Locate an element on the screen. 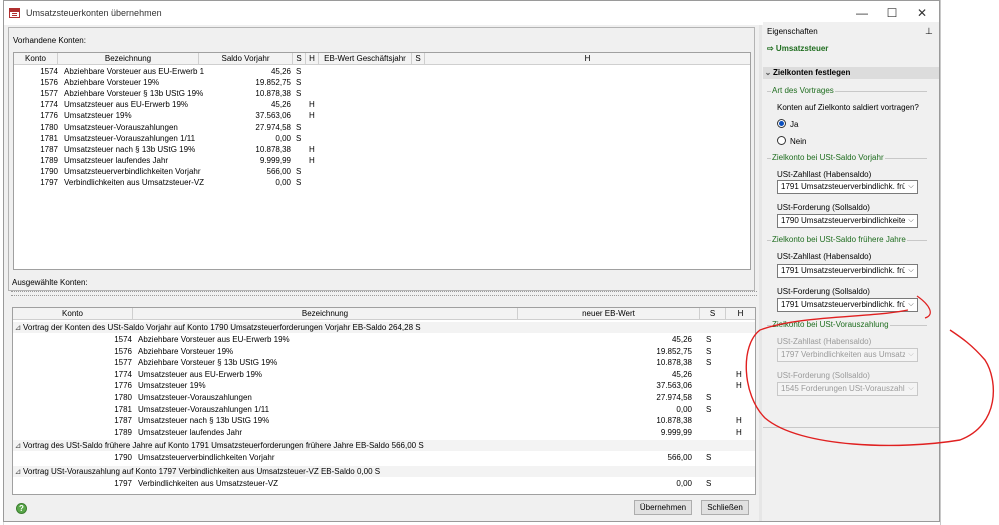 This screenshot has height=525, width=999. close-button: ✕ is located at coordinates (922, 13).